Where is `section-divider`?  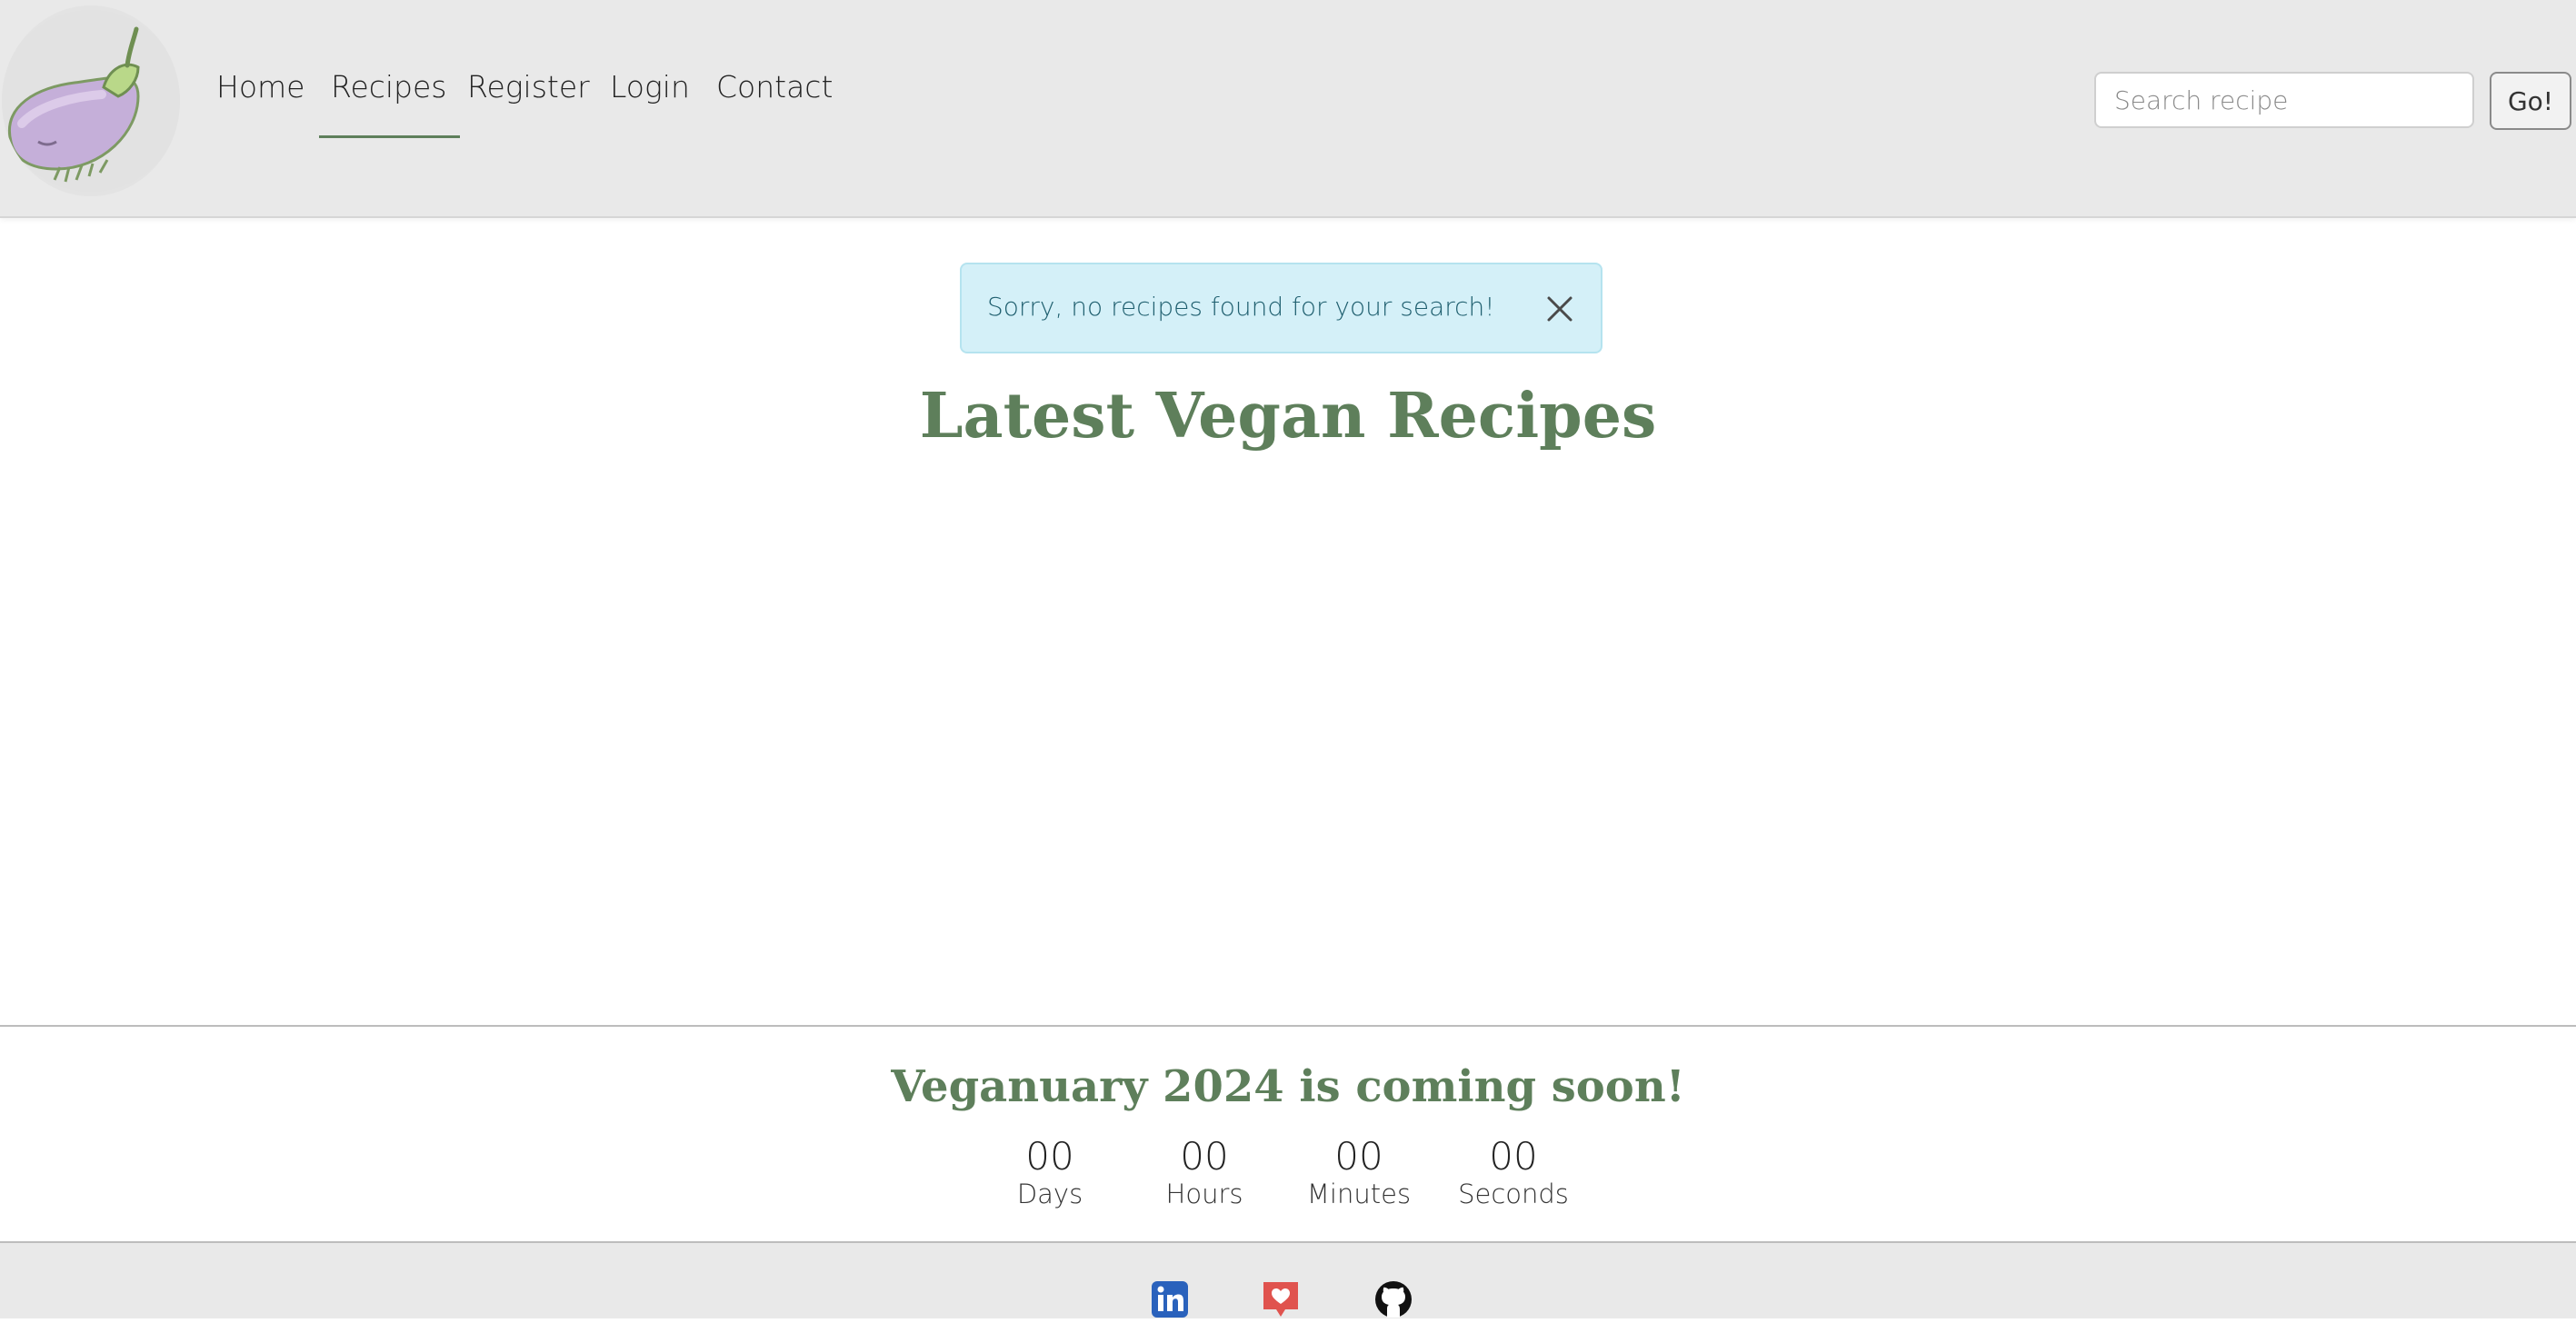 section-divider is located at coordinates (1288, 1026).